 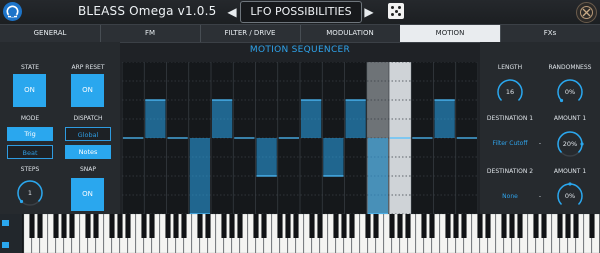 I want to click on sequencer-title: MOTION SEQUENCER, so click(x=300, y=50).